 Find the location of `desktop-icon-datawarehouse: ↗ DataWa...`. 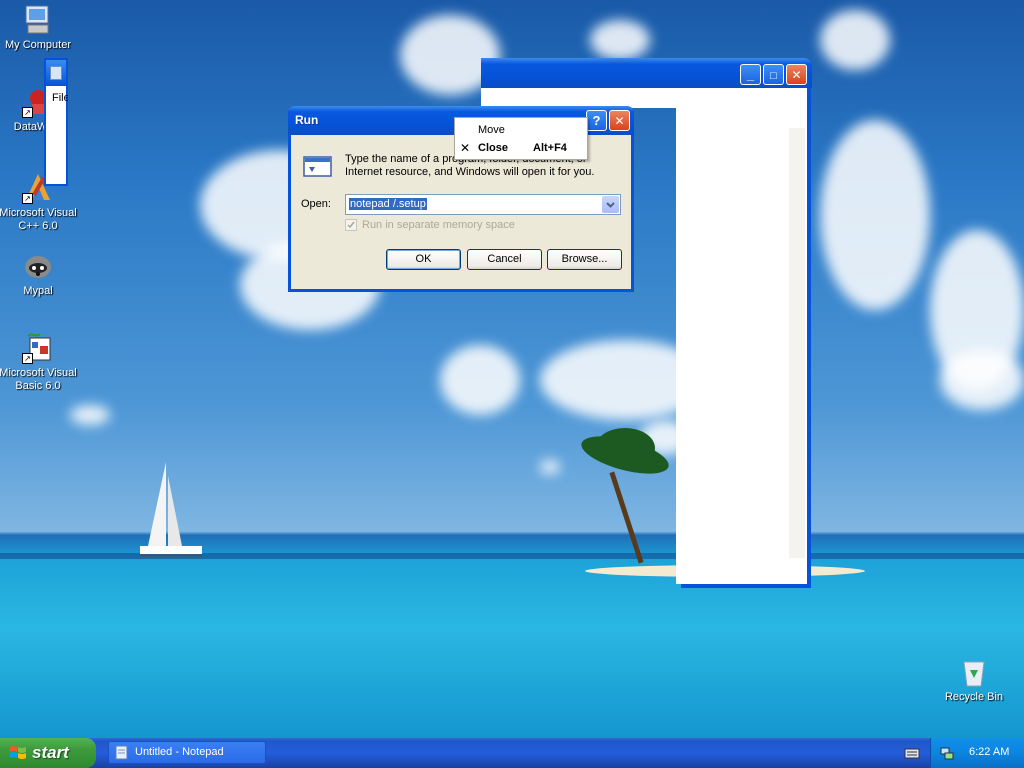

desktop-icon-datawarehouse: ↗ DataWa... is located at coordinates (40, 110).